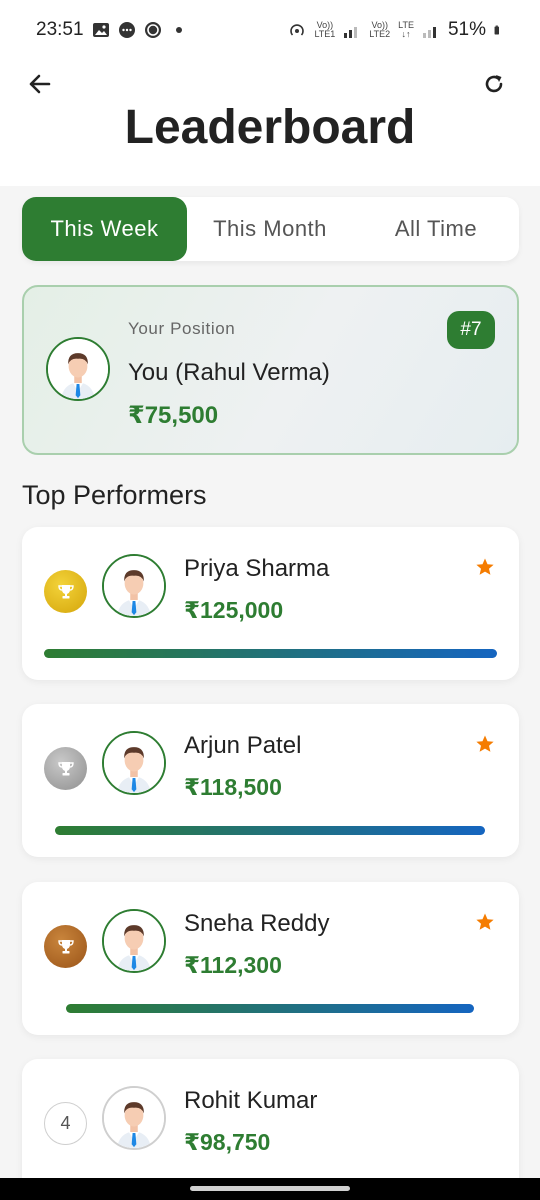 This screenshot has width=540, height=1200. I want to click on back-button, so click(40, 84).